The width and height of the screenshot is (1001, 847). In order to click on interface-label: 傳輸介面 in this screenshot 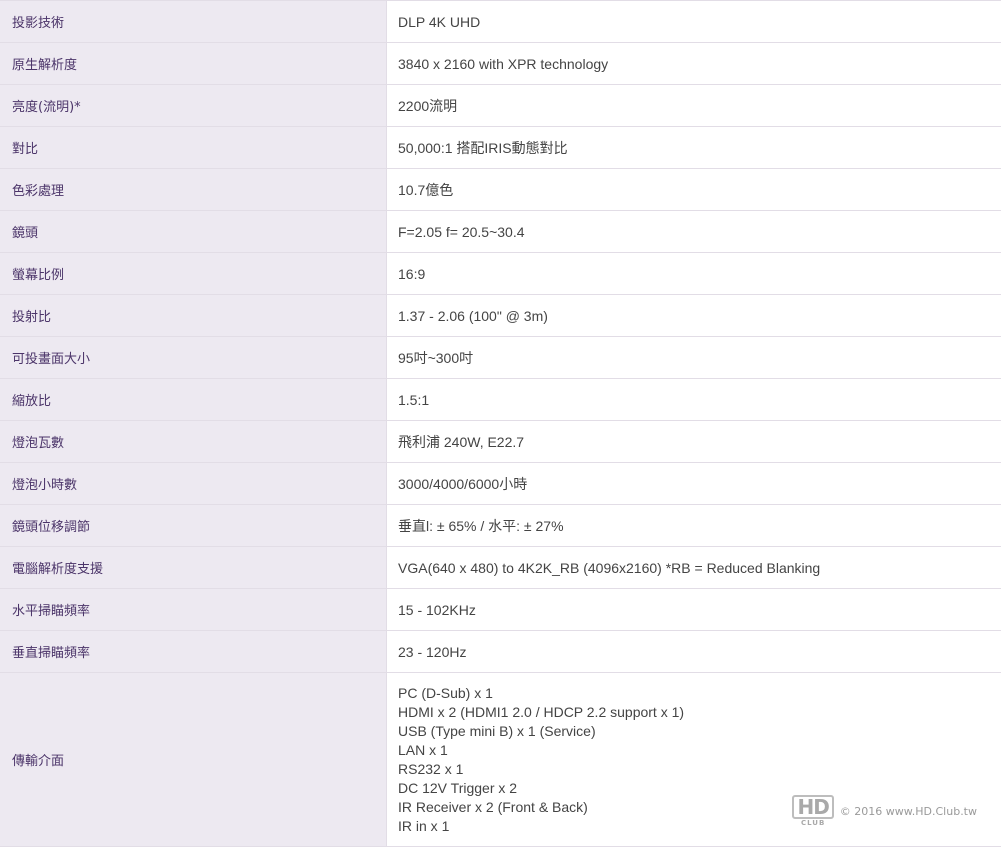, I will do `click(193, 759)`.